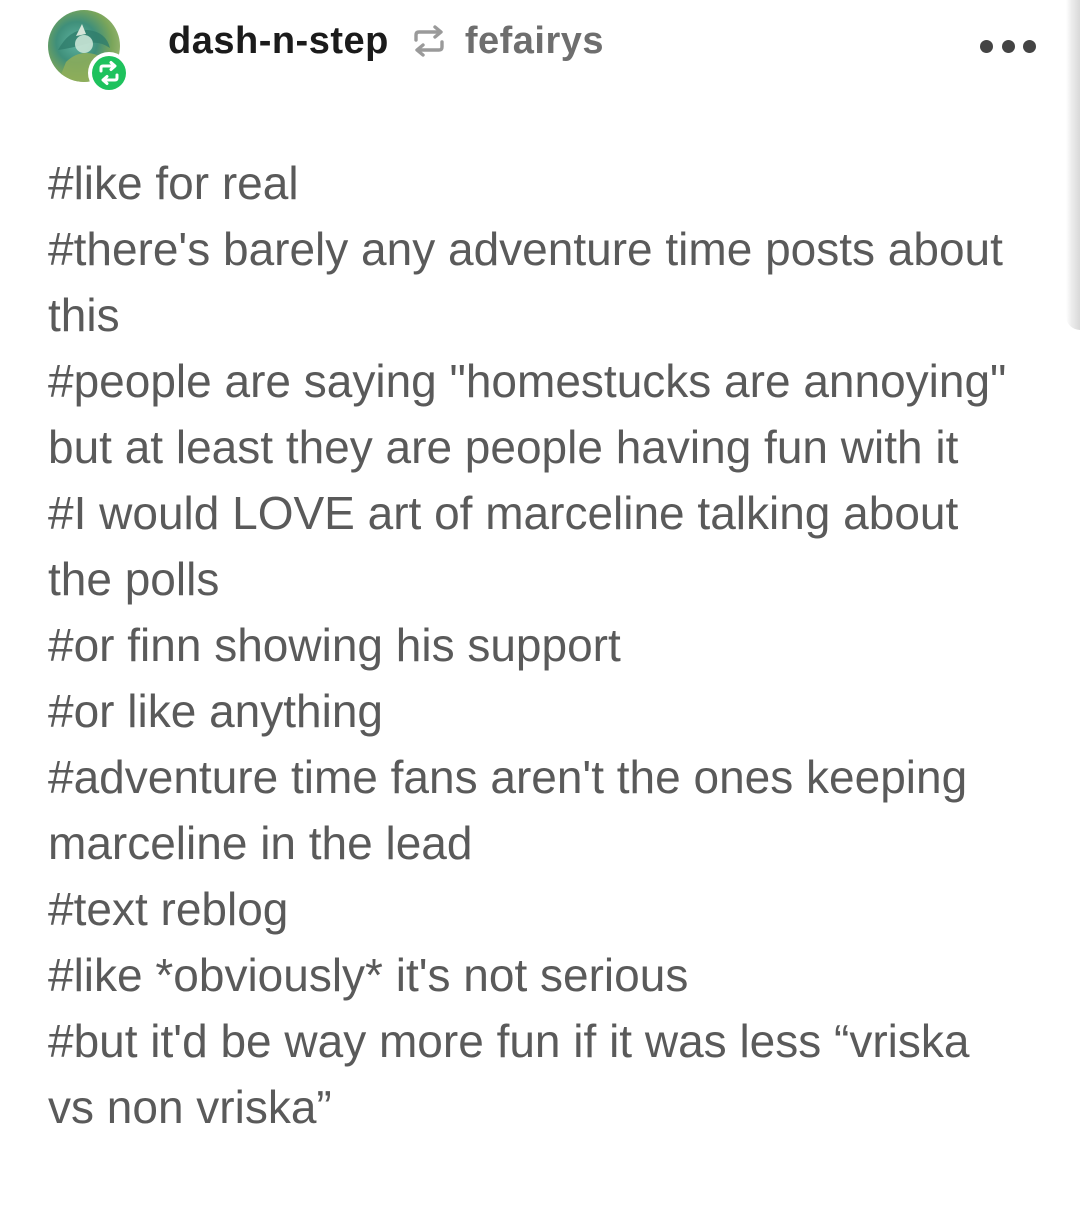 Image resolution: width=1080 pixels, height=1216 pixels. Describe the element at coordinates (528, 975) in the screenshot. I see `tag-item: #like *obviously* it's not serious` at that location.